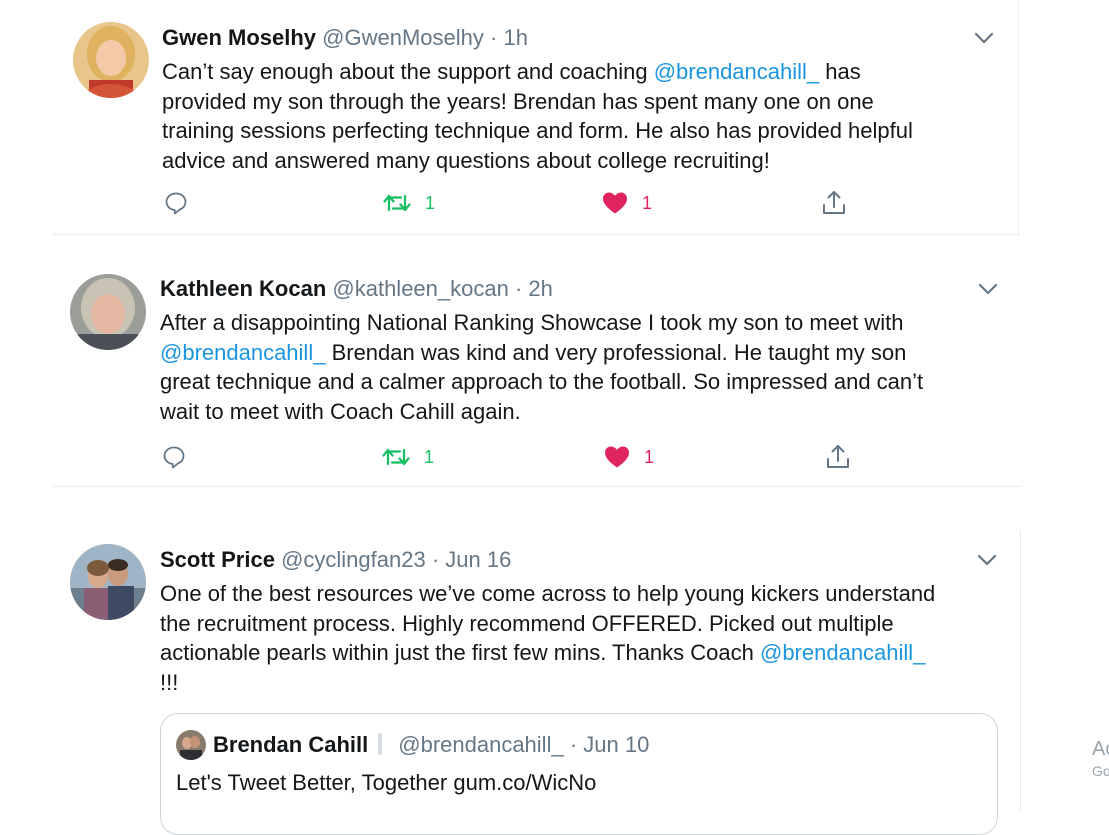 Image resolution: width=1109 pixels, height=835 pixels. I want to click on author-handle: @GwenMoselhy, so click(403, 37).